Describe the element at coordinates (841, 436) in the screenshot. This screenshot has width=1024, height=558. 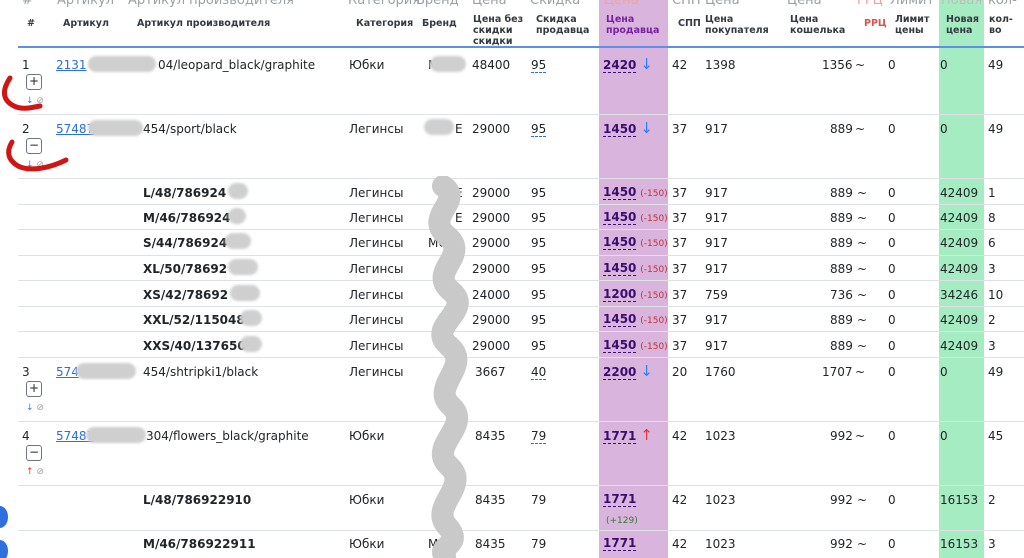
I see `wallet-price: 992` at that location.